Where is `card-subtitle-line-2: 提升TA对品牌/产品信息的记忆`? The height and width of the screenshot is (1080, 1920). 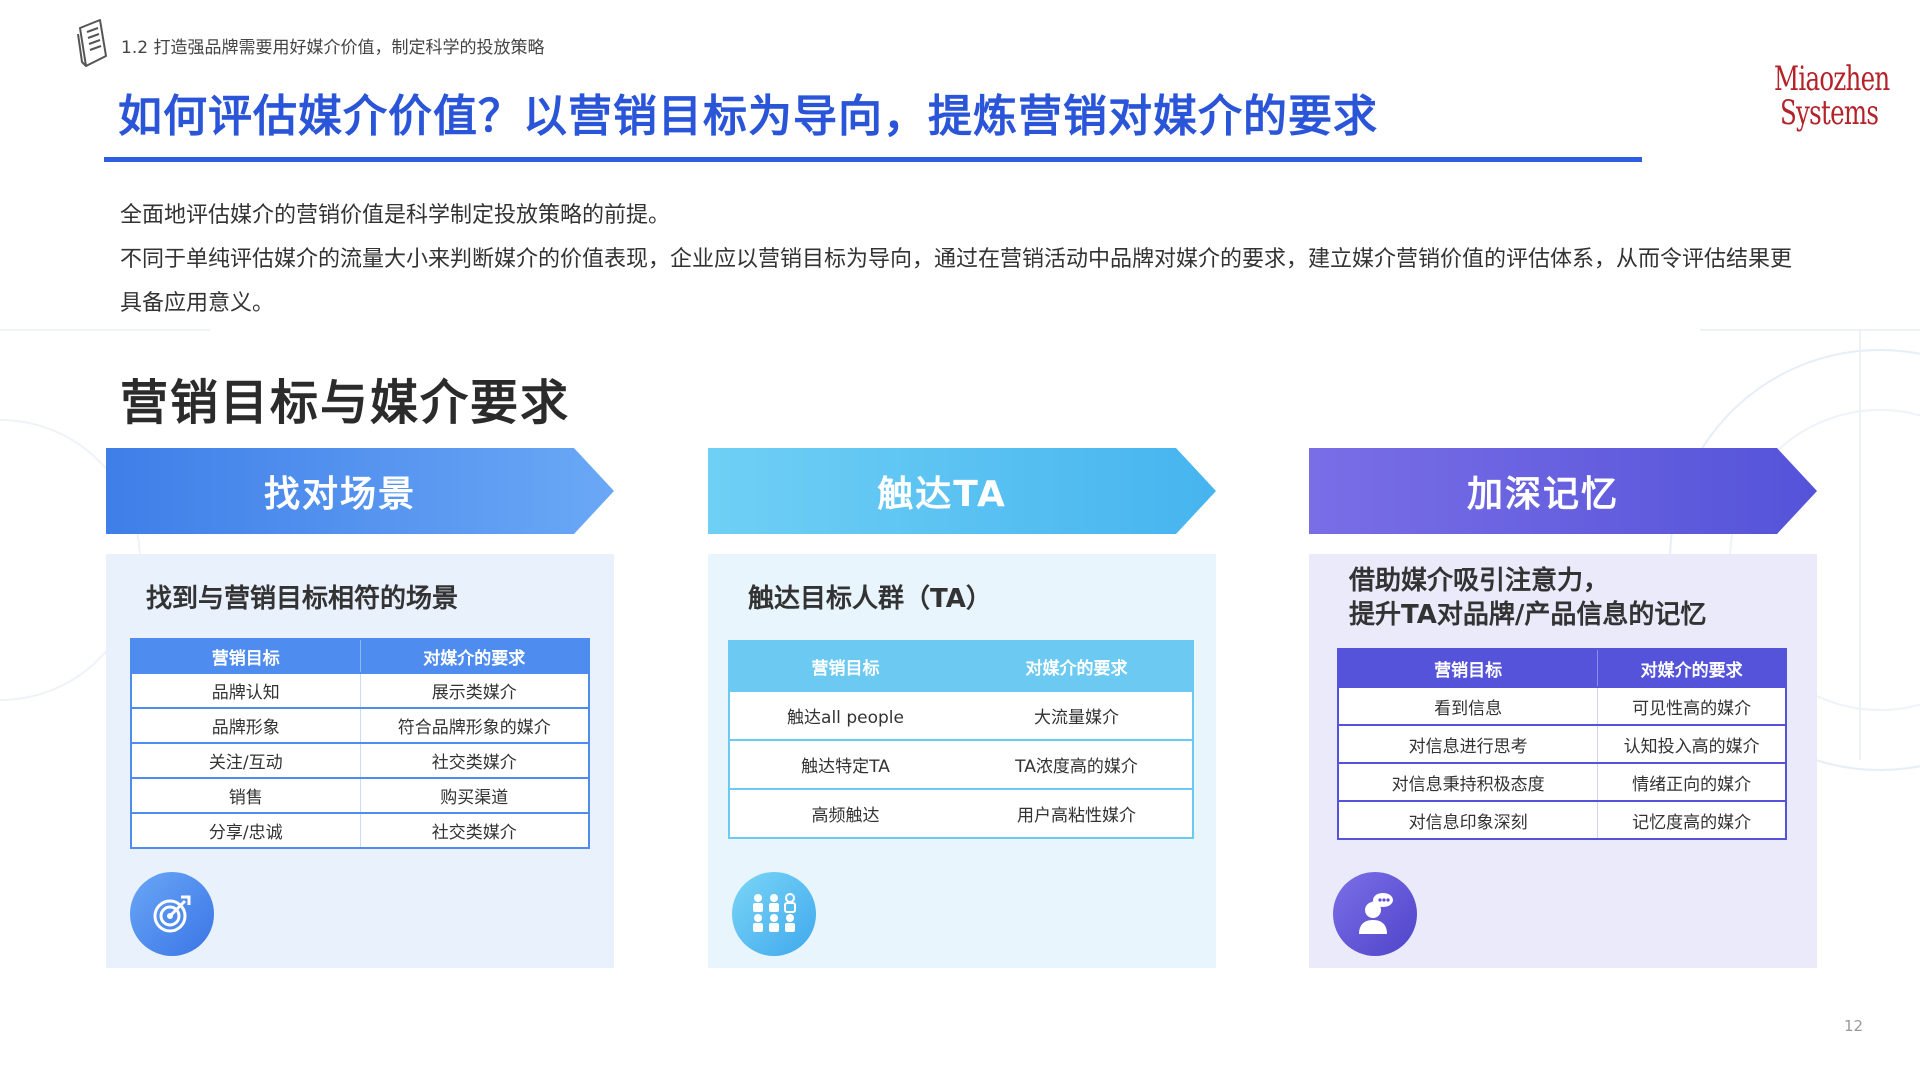
card-subtitle-line-2: 提升TA对品牌/产品信息的记忆 is located at coordinates (1528, 615).